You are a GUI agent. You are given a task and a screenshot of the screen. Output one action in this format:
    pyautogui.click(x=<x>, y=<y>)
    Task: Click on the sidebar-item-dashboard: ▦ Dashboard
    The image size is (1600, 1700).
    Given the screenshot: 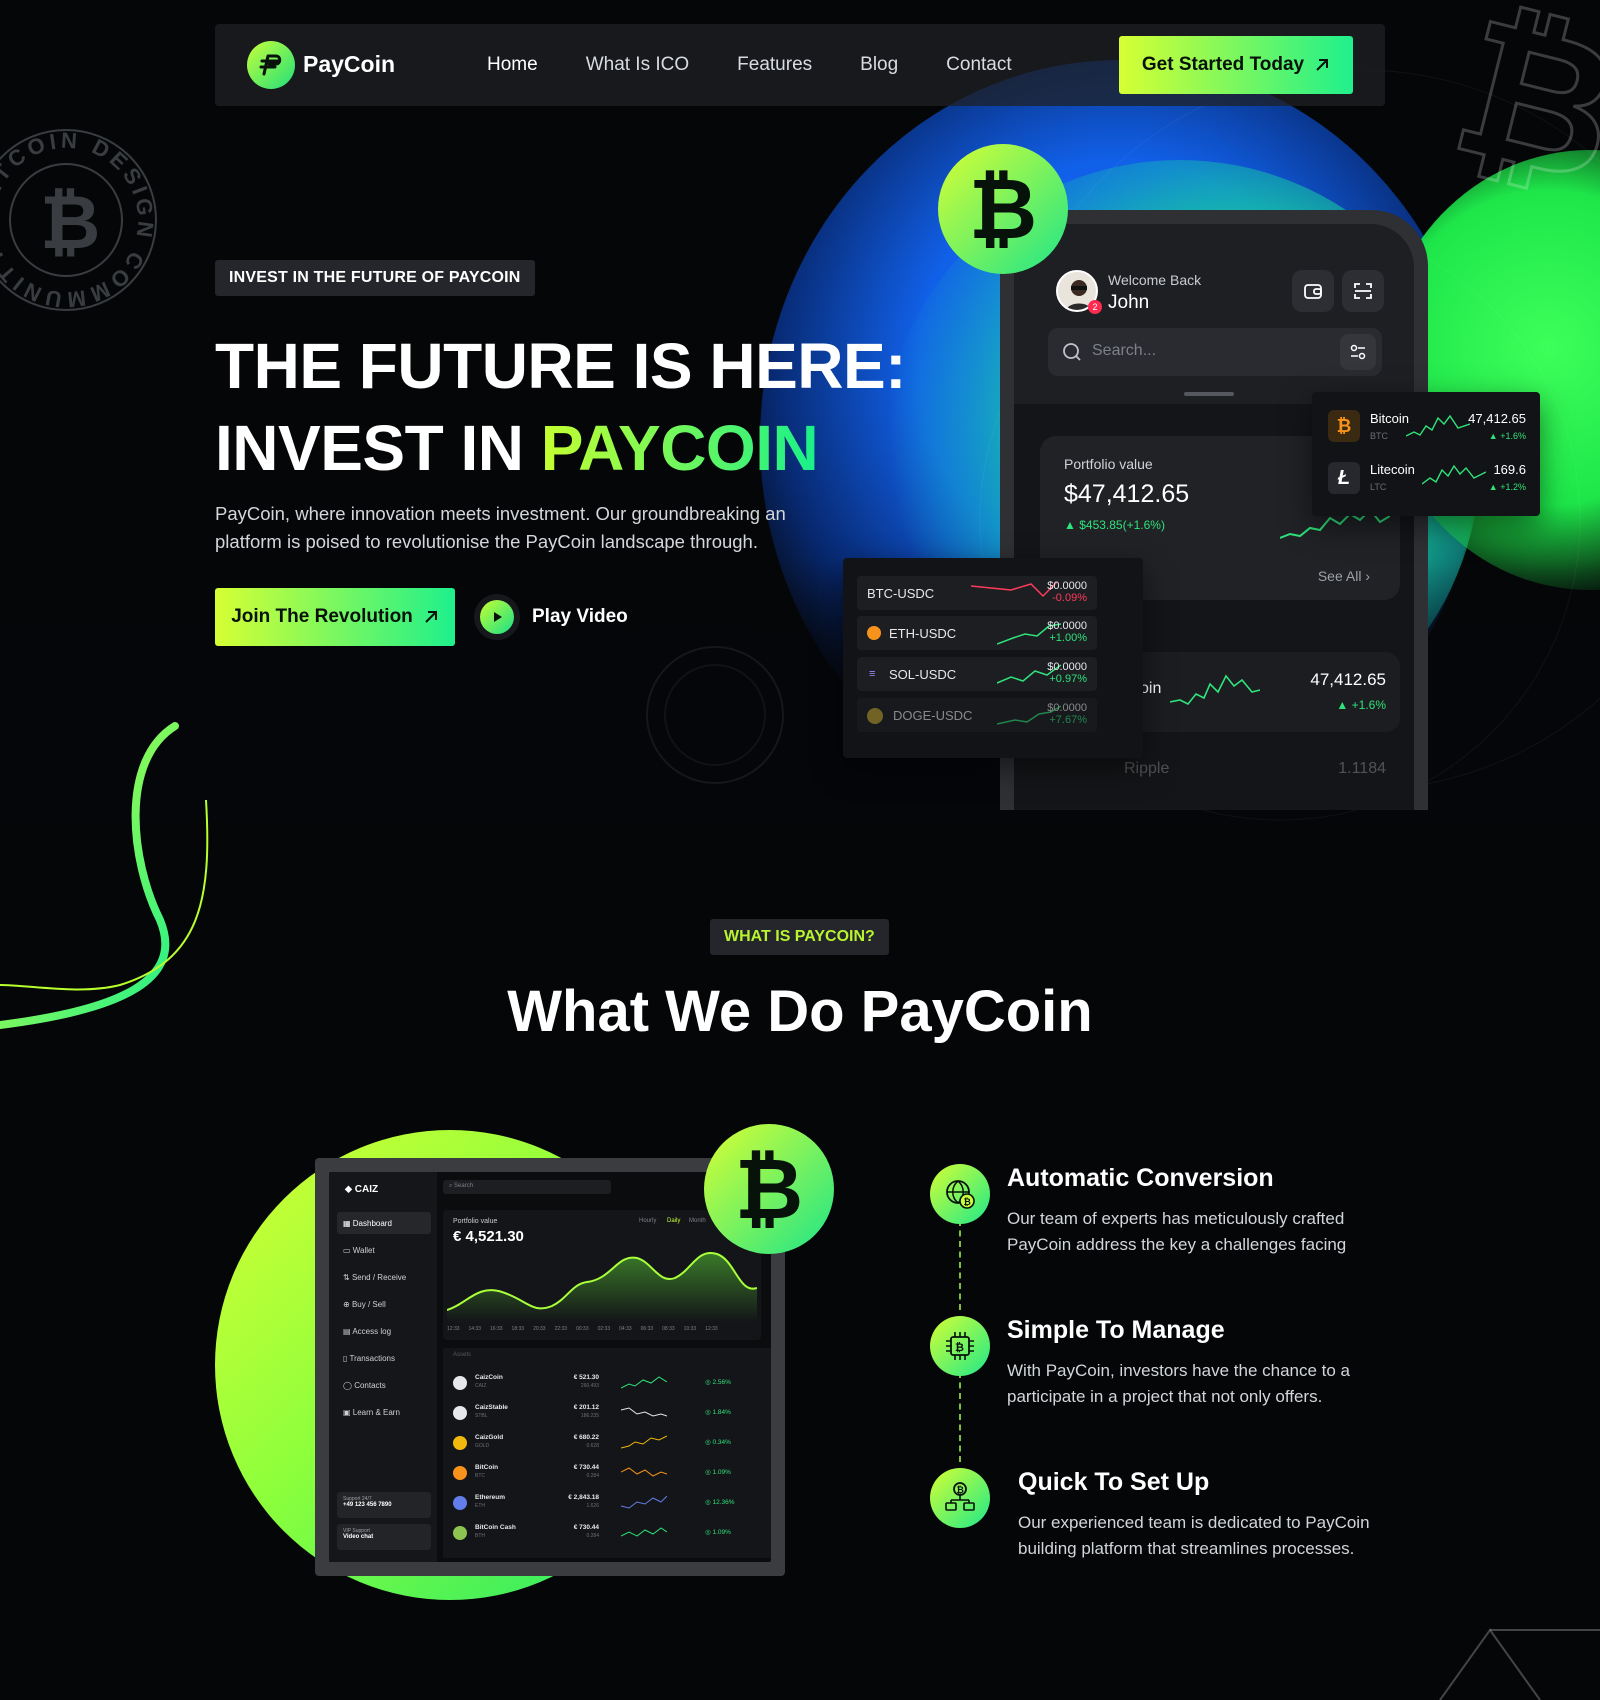 What is the action you would take?
    pyautogui.click(x=367, y=1223)
    